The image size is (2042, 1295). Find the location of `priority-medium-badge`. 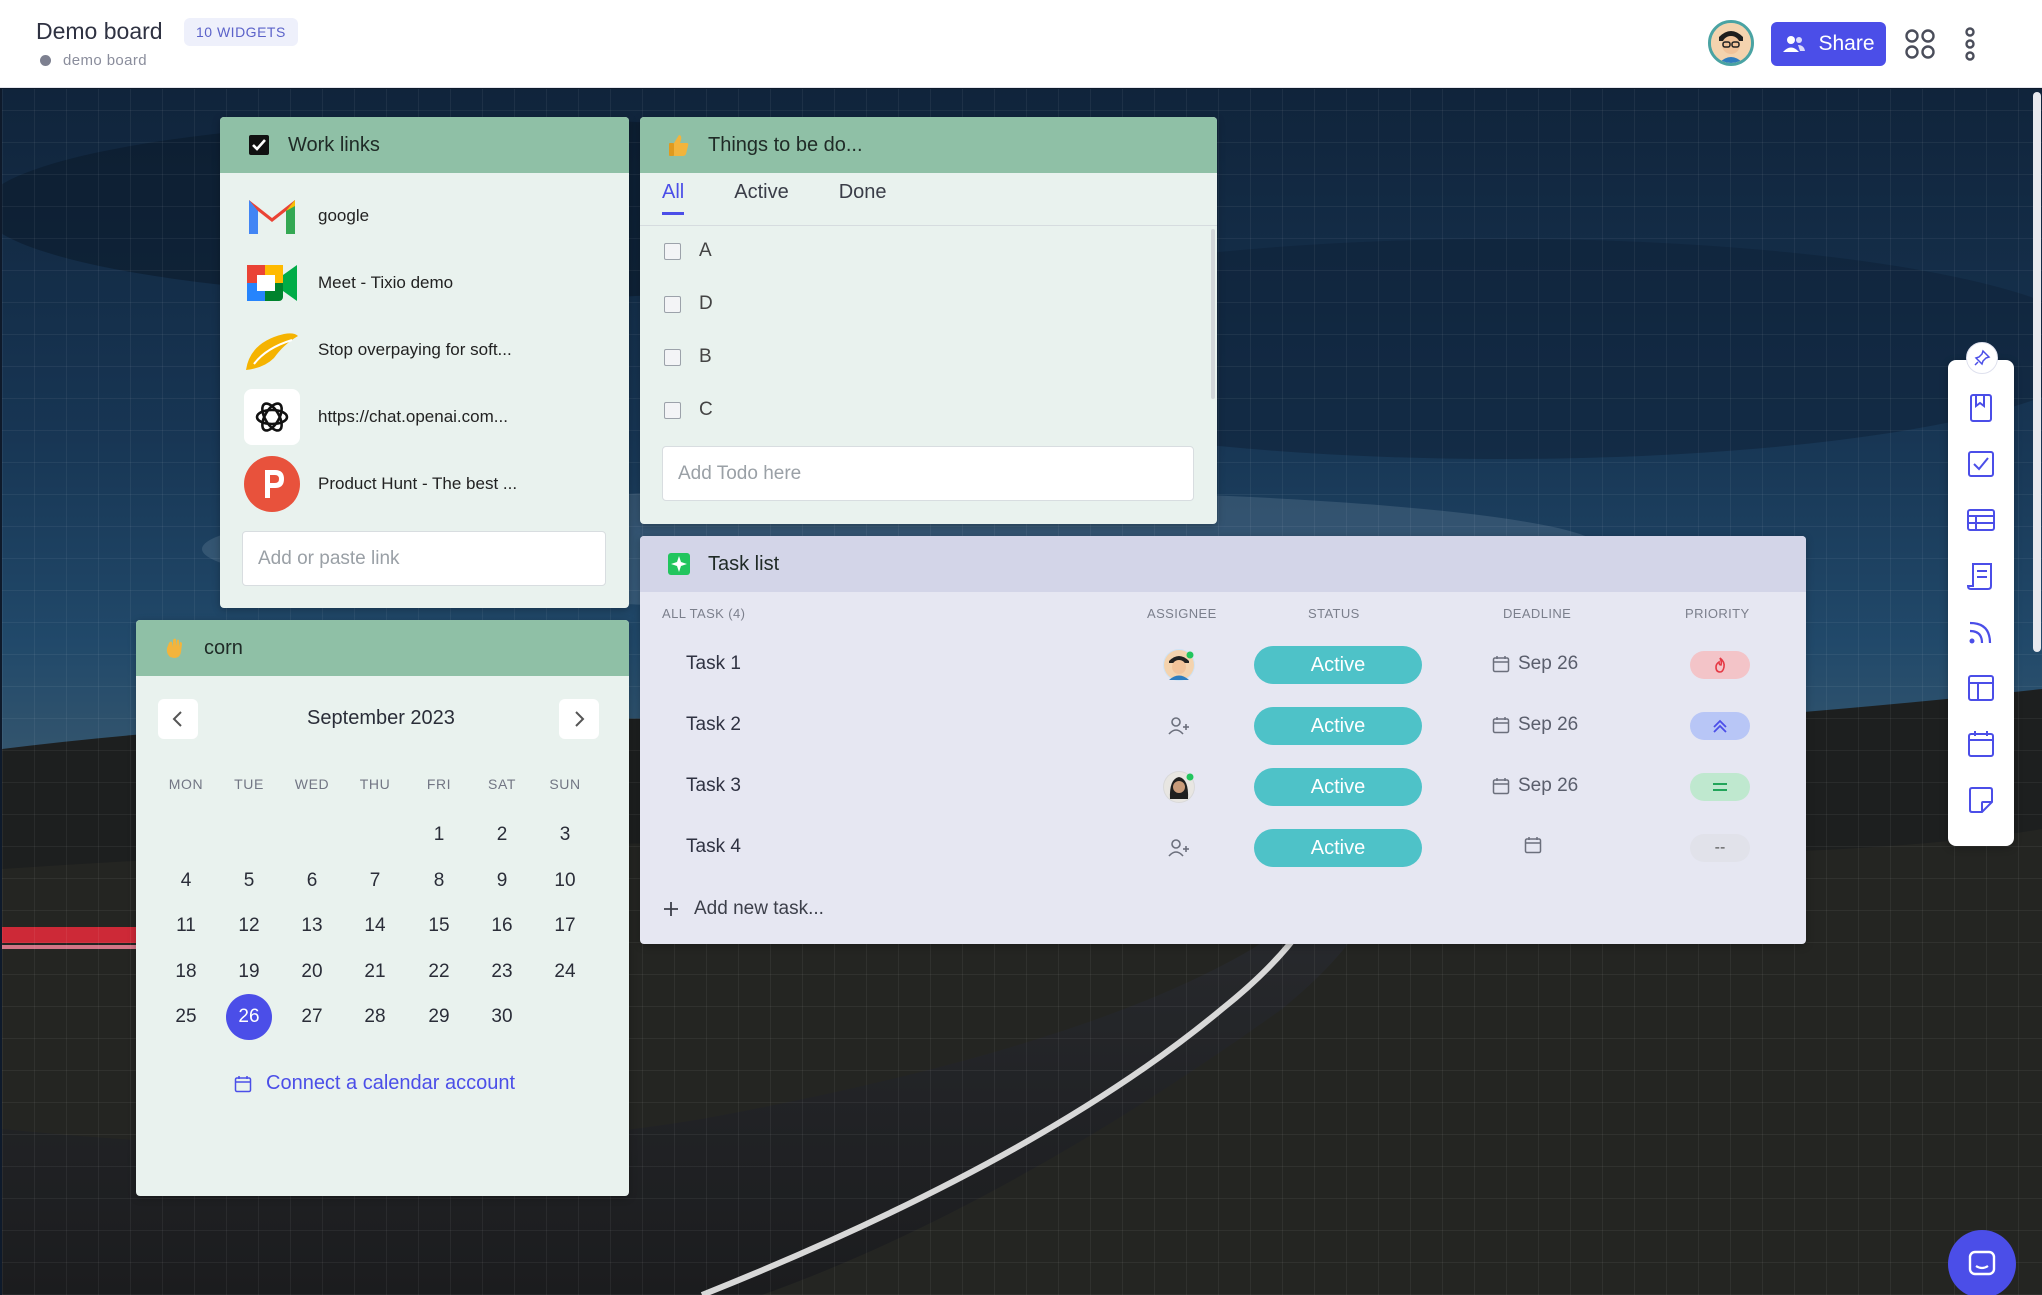

priority-medium-badge is located at coordinates (1720, 787).